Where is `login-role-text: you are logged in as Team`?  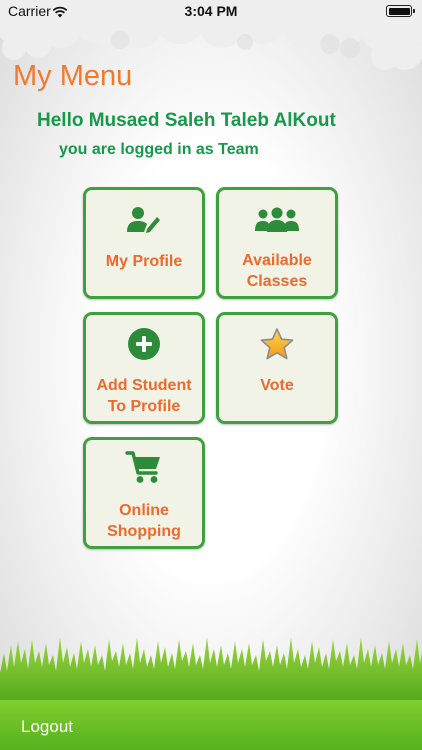 login-role-text: you are logged in as Team is located at coordinates (159, 149).